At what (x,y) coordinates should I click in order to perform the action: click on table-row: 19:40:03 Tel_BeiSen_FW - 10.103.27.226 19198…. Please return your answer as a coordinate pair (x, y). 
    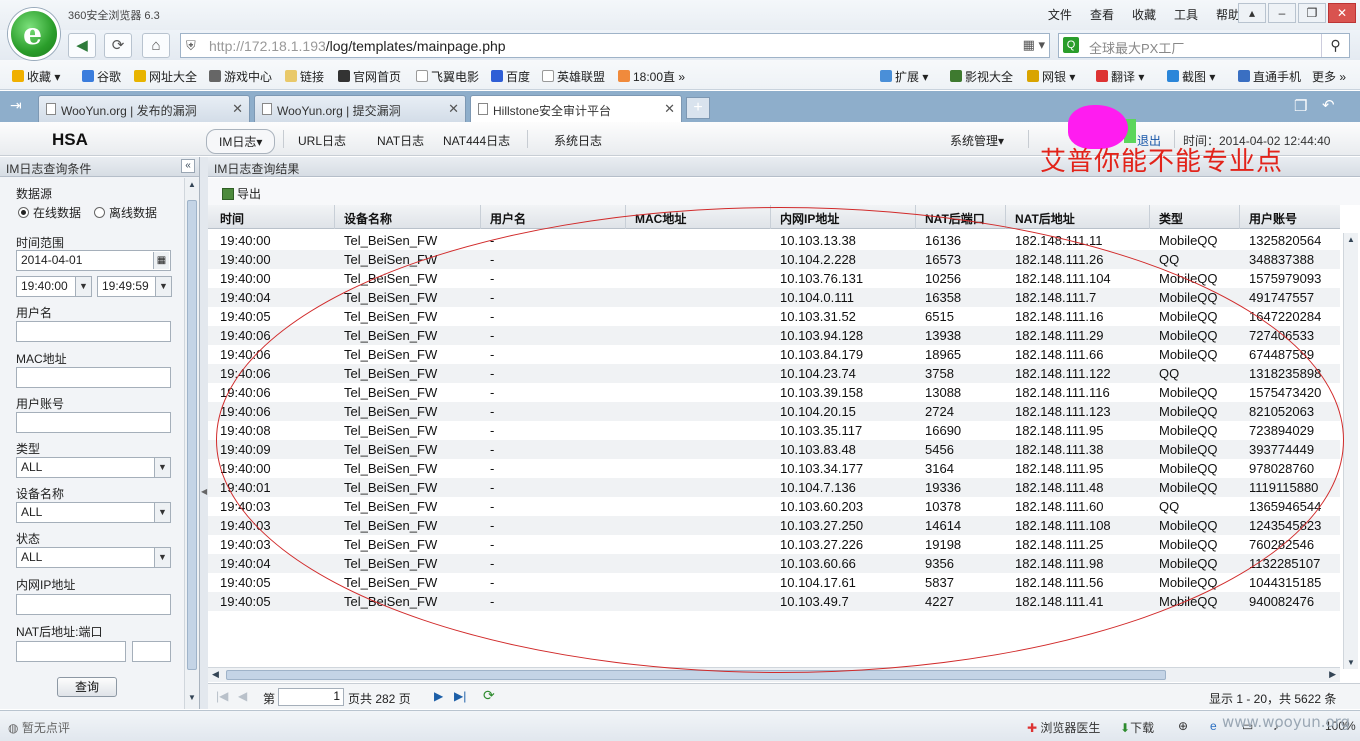
    Looking at the image, I should click on (774, 544).